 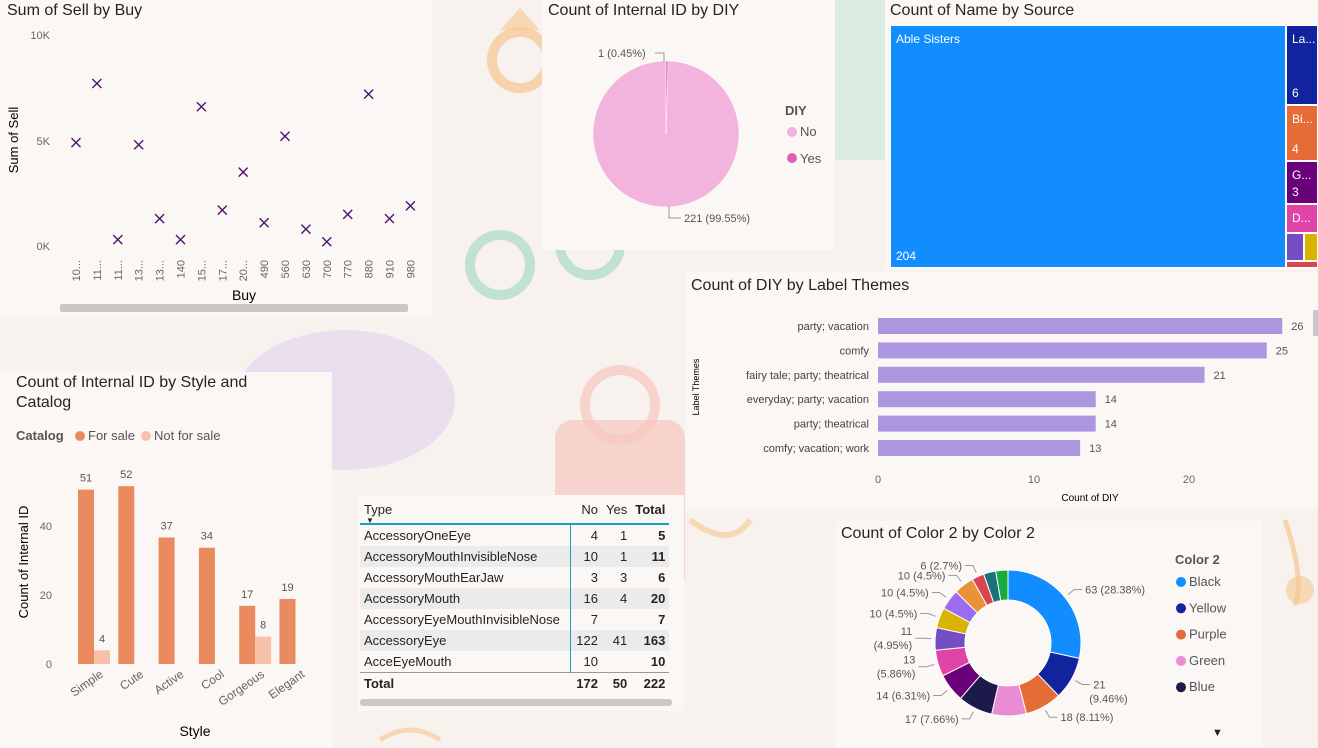 What do you see at coordinates (1044, 614) in the screenshot?
I see `donut-slice` at bounding box center [1044, 614].